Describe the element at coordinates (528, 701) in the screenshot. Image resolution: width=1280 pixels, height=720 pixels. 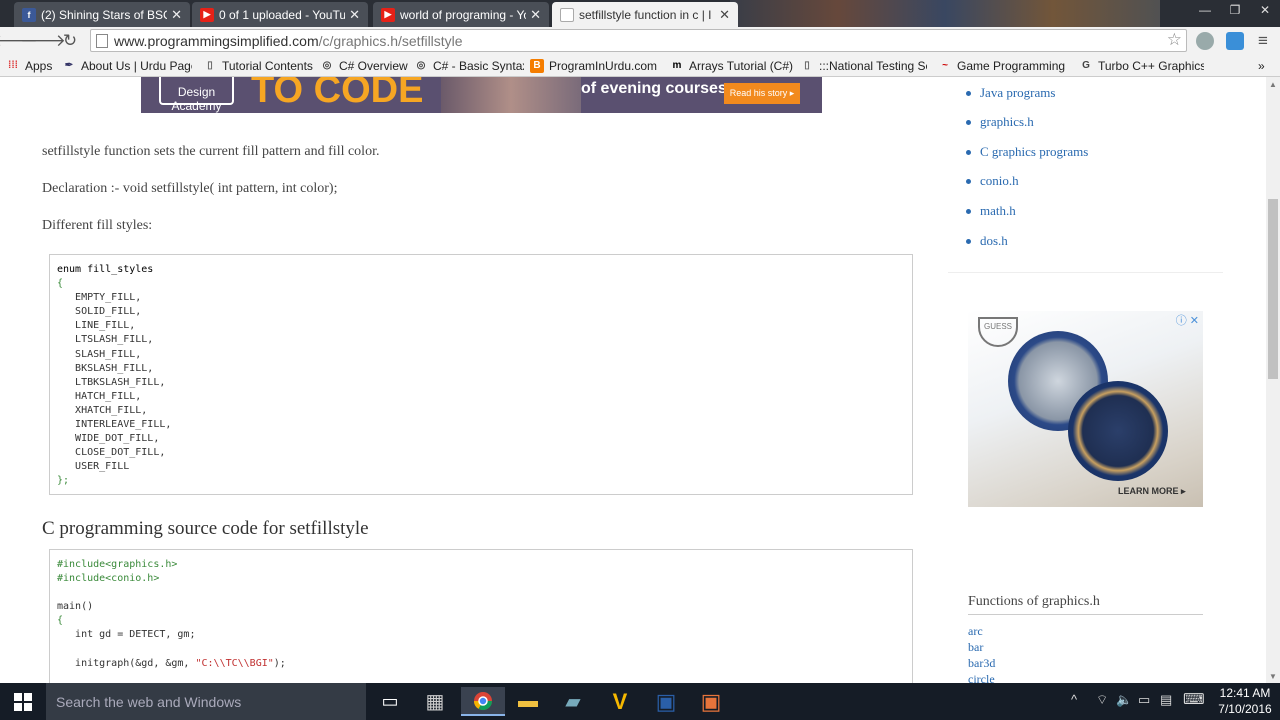
I see `file-explorer-icon: ▬` at that location.